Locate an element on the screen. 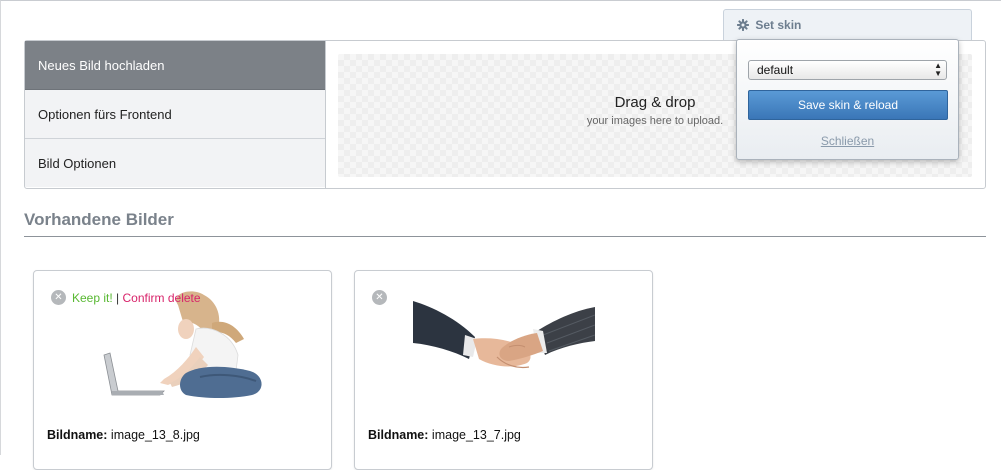 The image size is (1001, 470). gear-icon is located at coordinates (743, 26).